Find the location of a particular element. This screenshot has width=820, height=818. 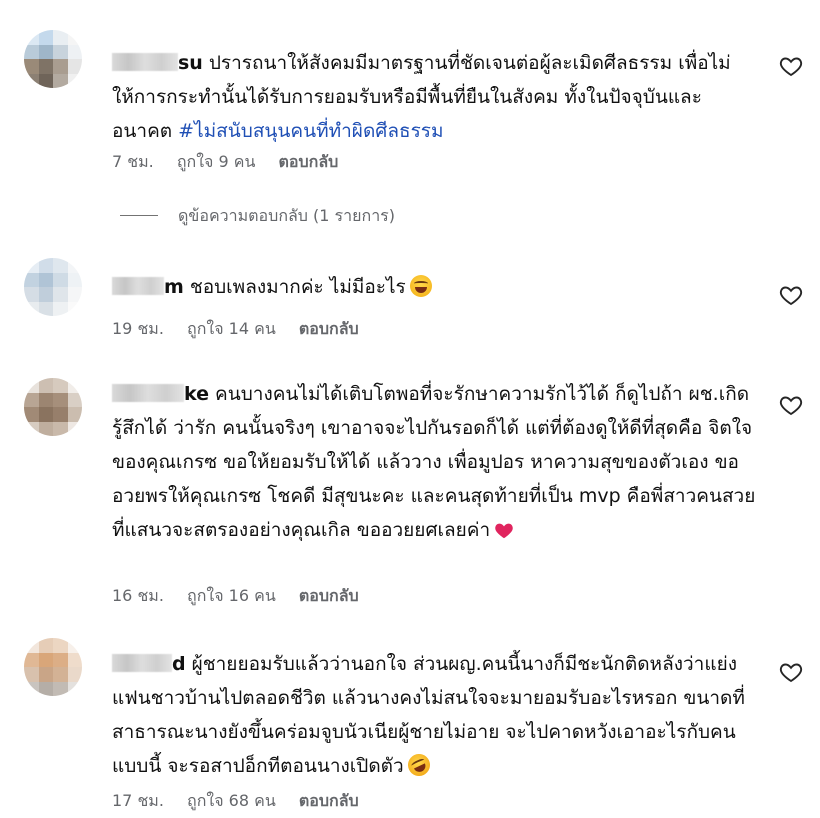

username: su is located at coordinates (190, 63).